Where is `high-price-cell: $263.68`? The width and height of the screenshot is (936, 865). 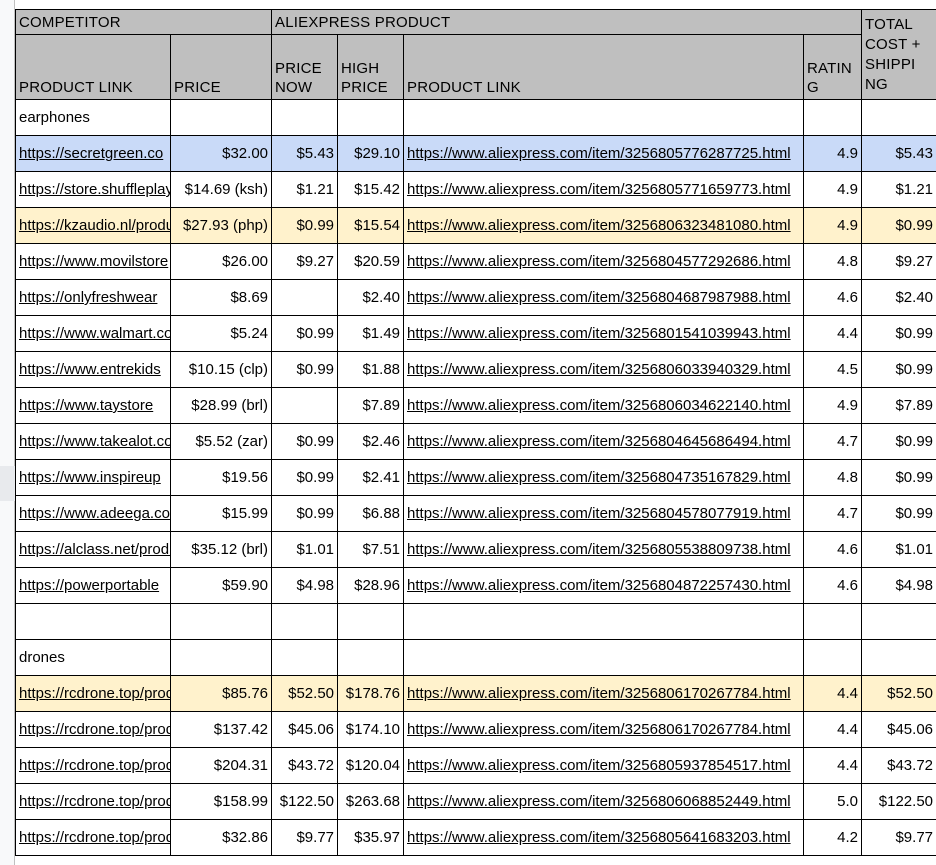
high-price-cell: $263.68 is located at coordinates (371, 801).